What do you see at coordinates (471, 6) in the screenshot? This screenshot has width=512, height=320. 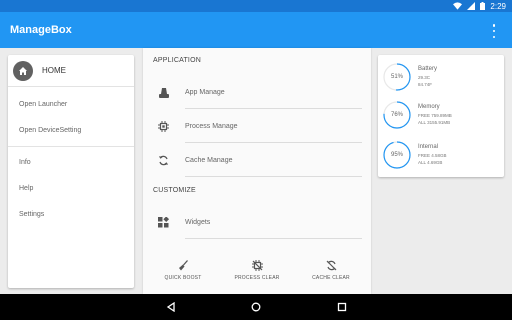 I see `signal-icon` at bounding box center [471, 6].